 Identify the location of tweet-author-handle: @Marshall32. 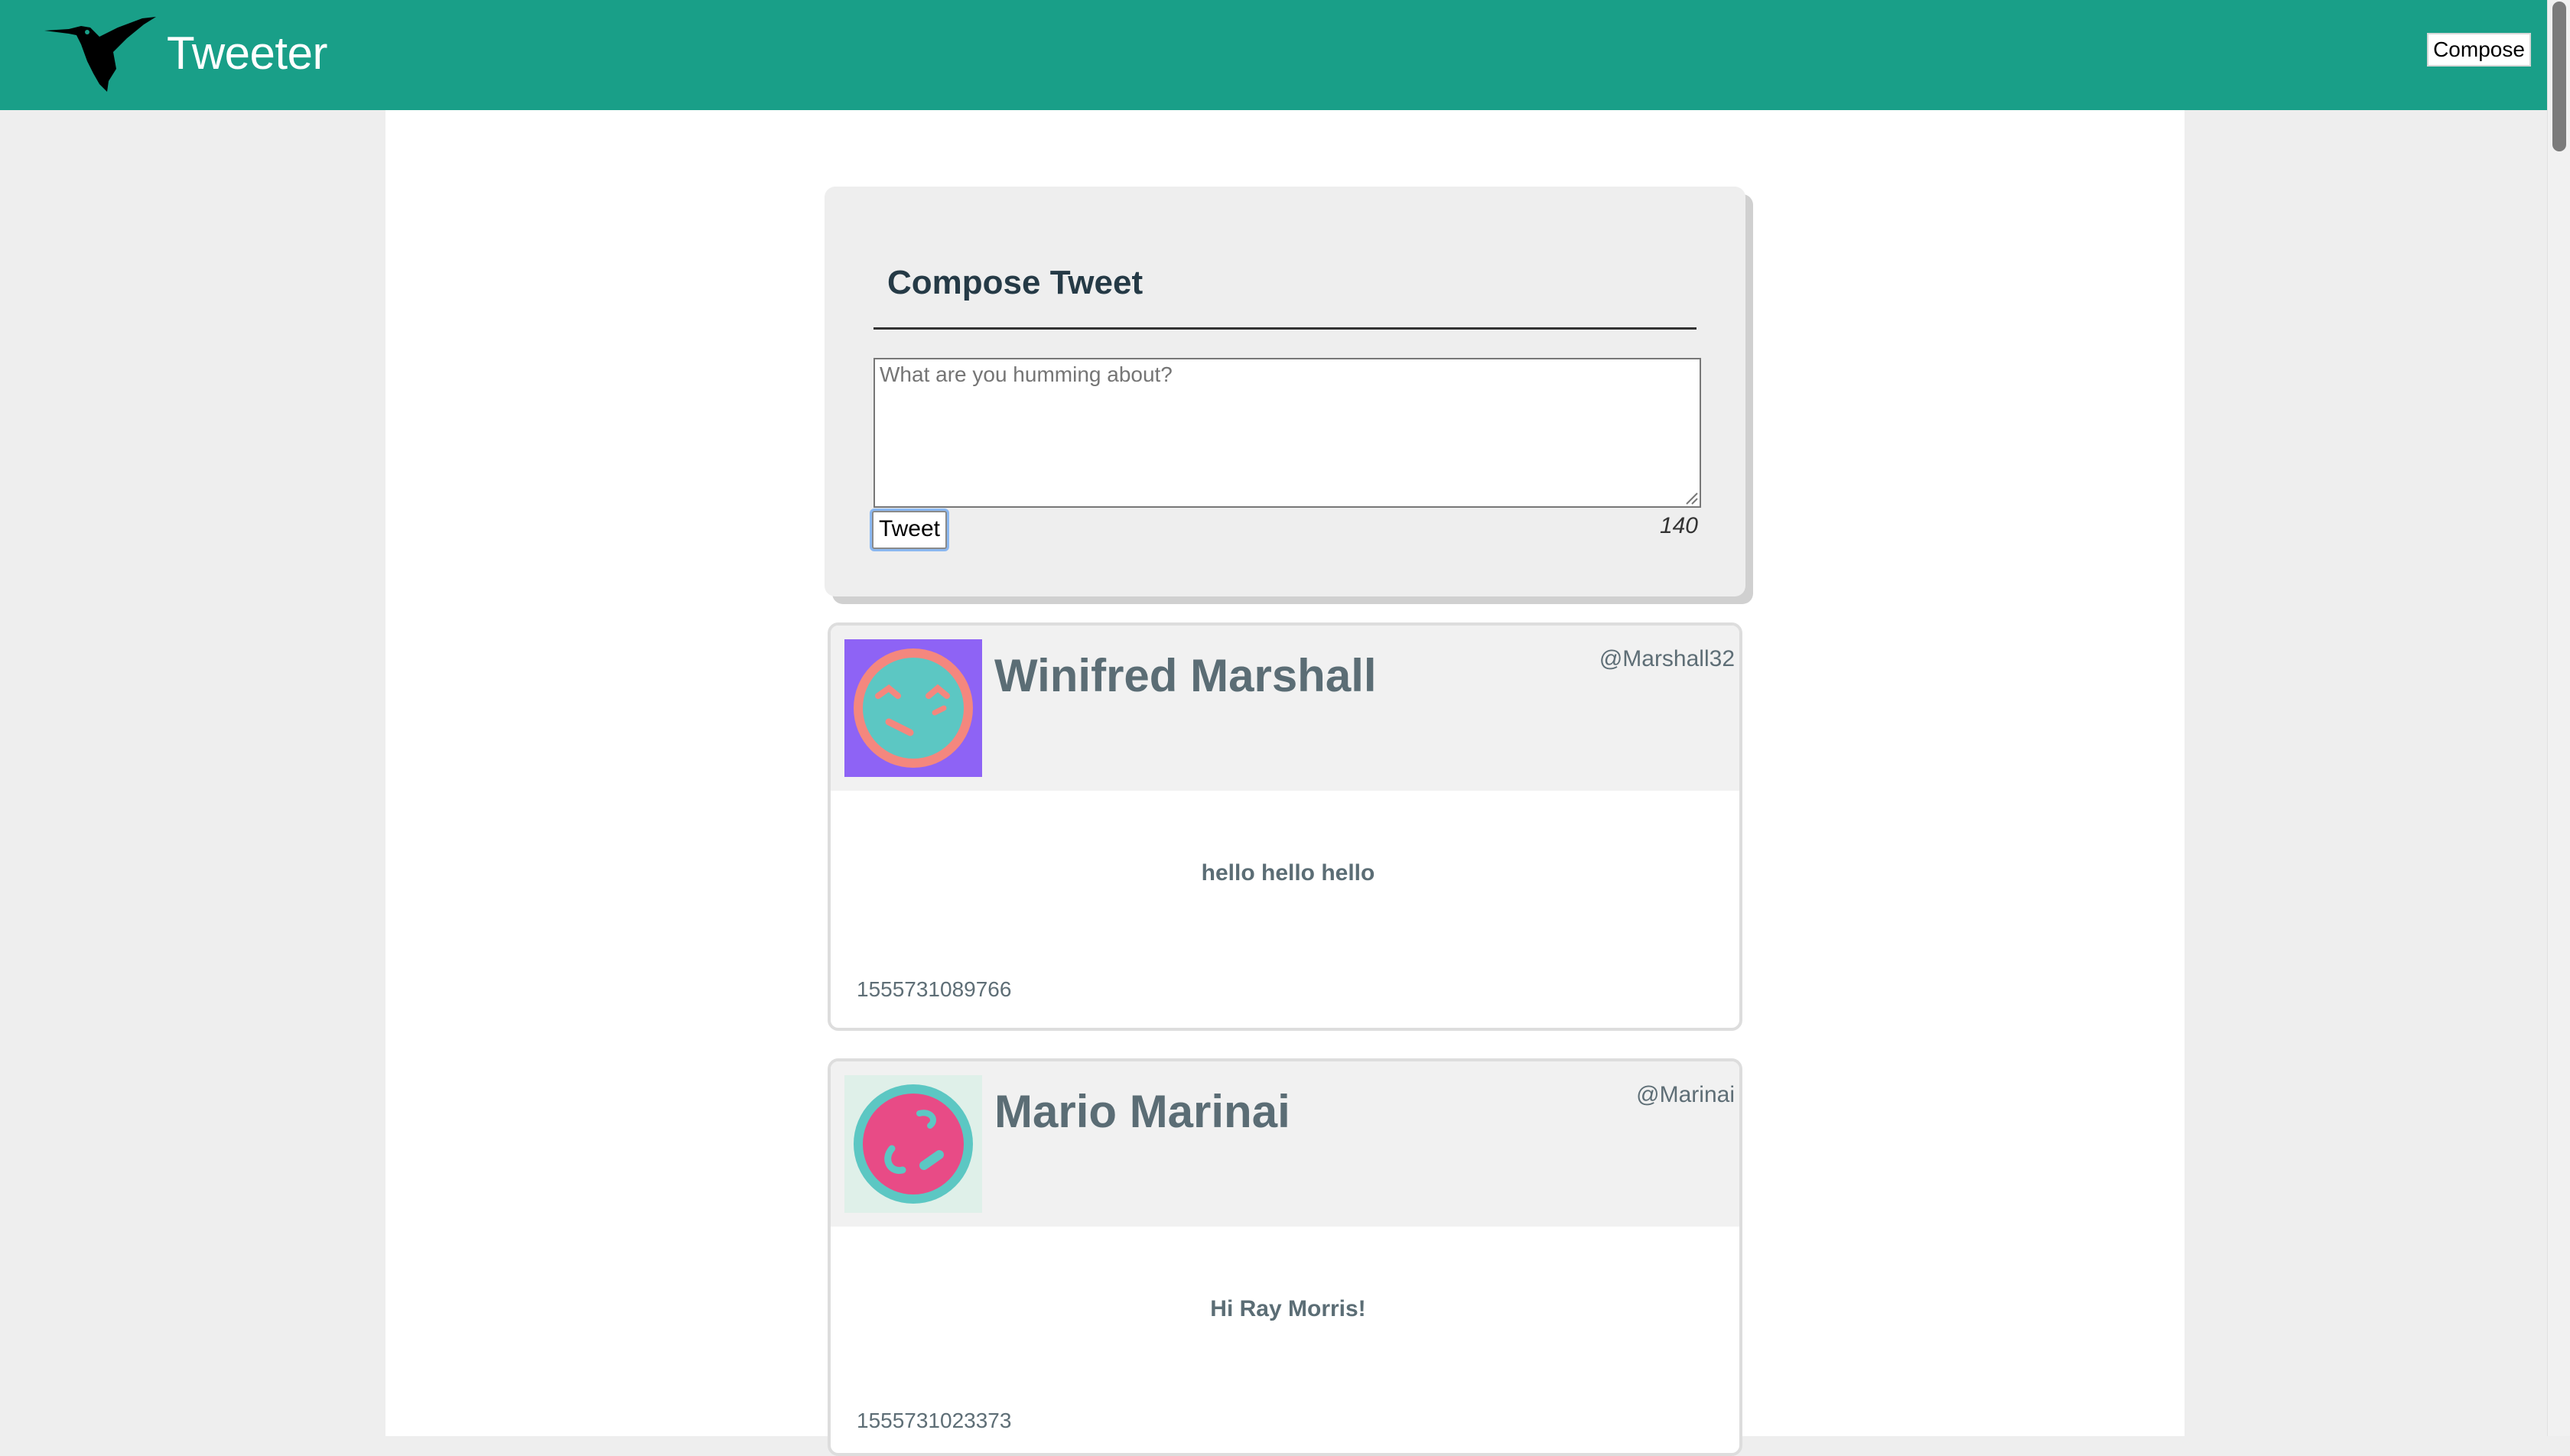
(1667, 658).